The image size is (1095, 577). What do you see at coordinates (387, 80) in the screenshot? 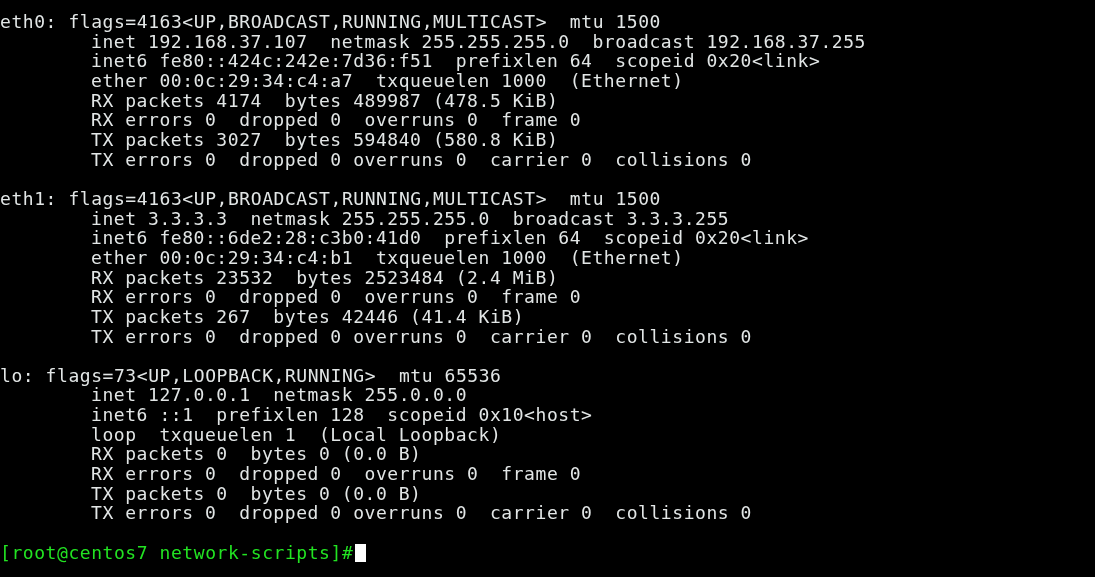
I see `output-line: ether 00:0c:29:34:c4:a7 txqueuelen 1000 (Ethernet)` at bounding box center [387, 80].